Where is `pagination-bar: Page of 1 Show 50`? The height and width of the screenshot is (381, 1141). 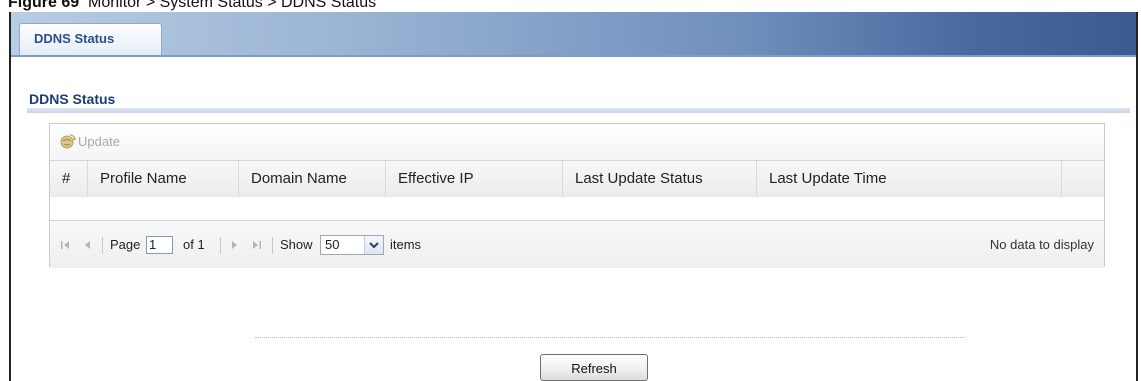 pagination-bar: Page of 1 Show 50 is located at coordinates (577, 244).